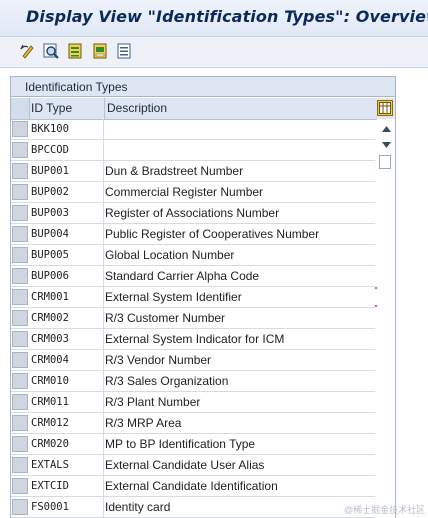 The height and width of the screenshot is (518, 428). I want to click on description-cell: External System Indicator for ICM, so click(240, 339).